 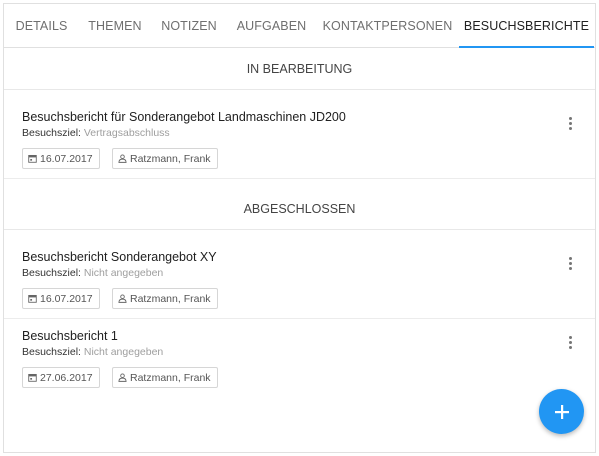 I want to click on tab-notizen: Notizen, so click(x=189, y=25).